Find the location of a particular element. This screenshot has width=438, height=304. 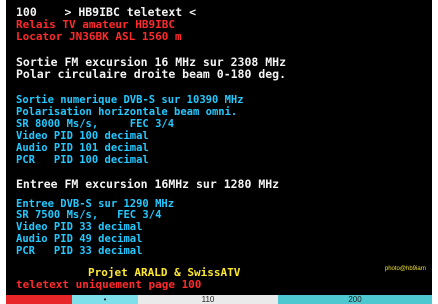

sortie-fm-line2: Polar circulaire droite beam 0-180 deg. is located at coordinates (151, 74).